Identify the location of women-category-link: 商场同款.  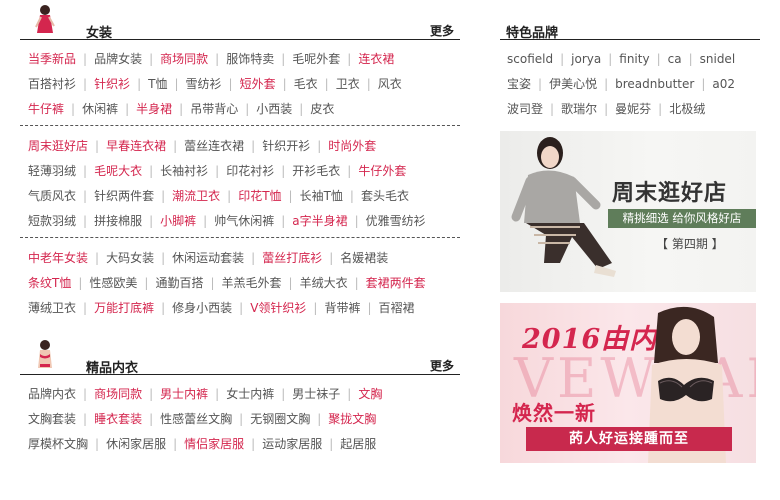
(184, 59).